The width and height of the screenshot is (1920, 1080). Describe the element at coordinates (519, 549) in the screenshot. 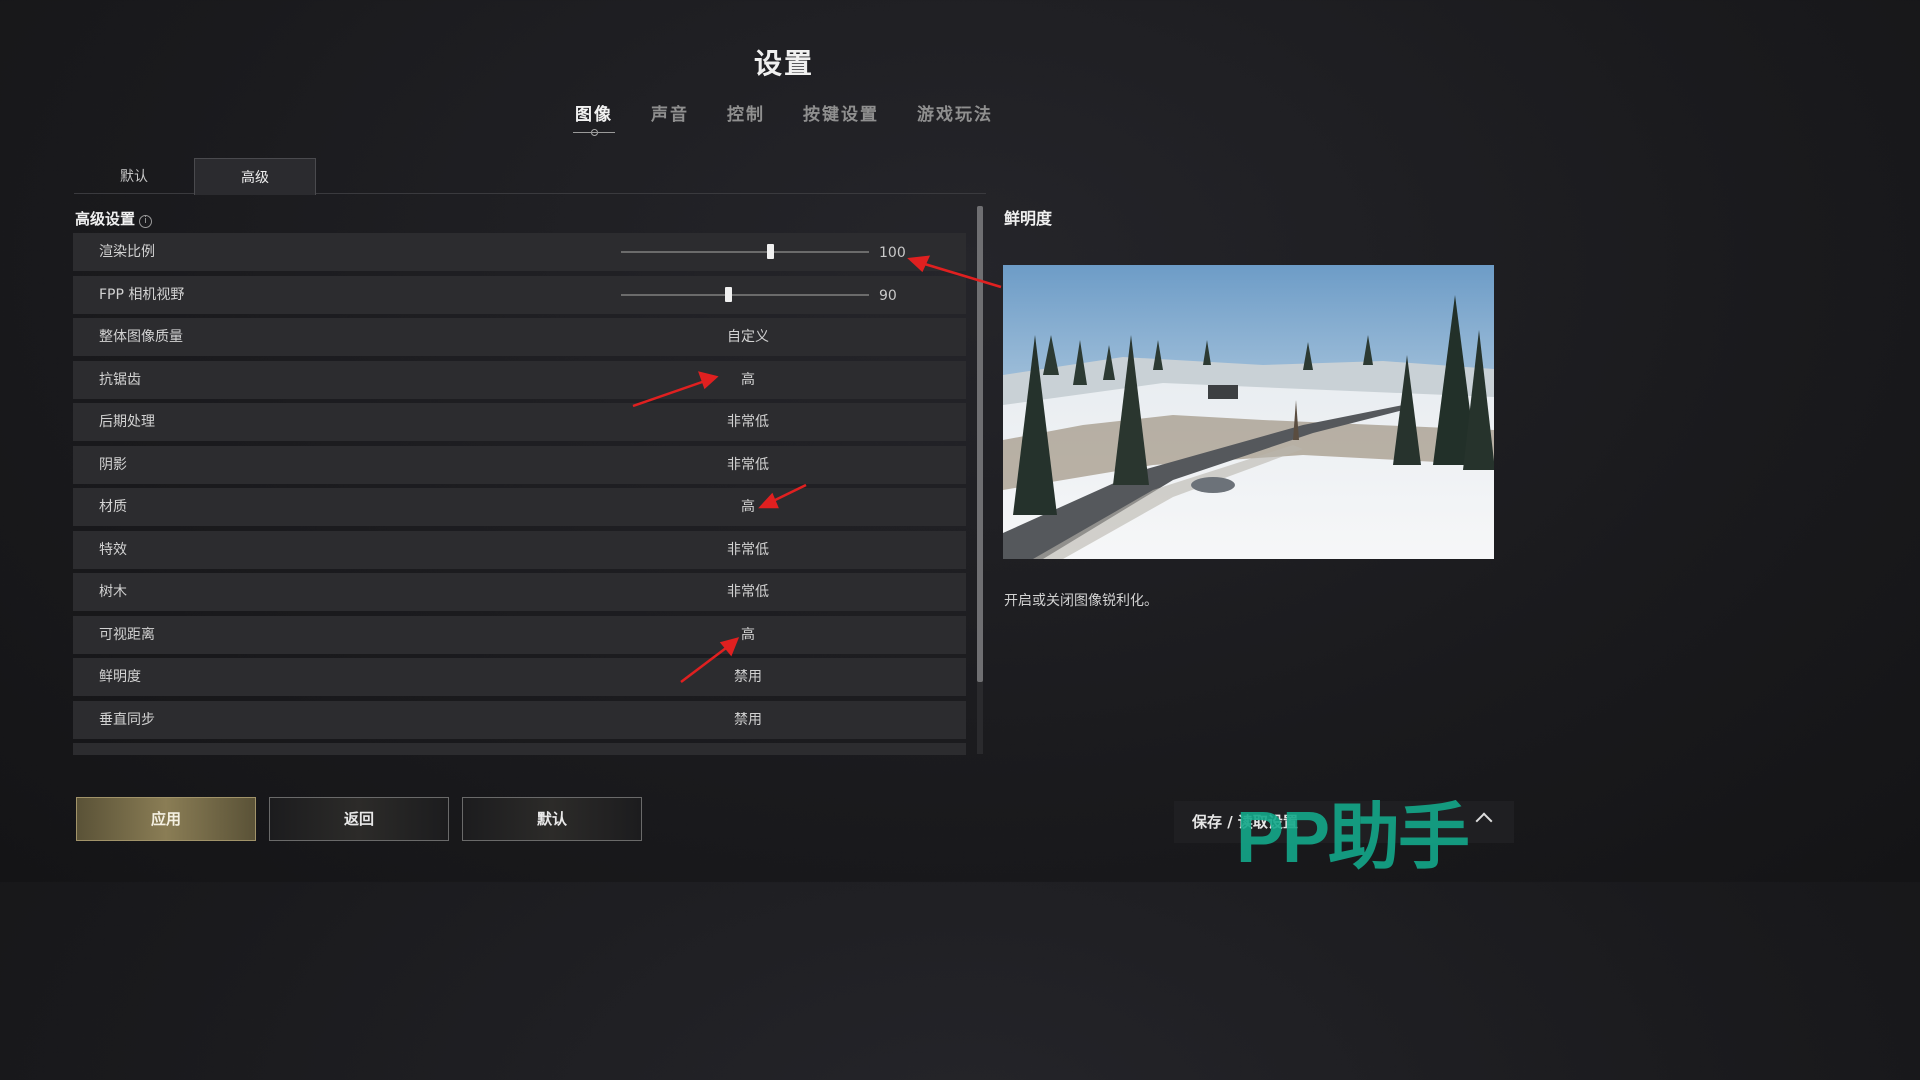

I see `setting-row-effects: 特效 非常低` at that location.